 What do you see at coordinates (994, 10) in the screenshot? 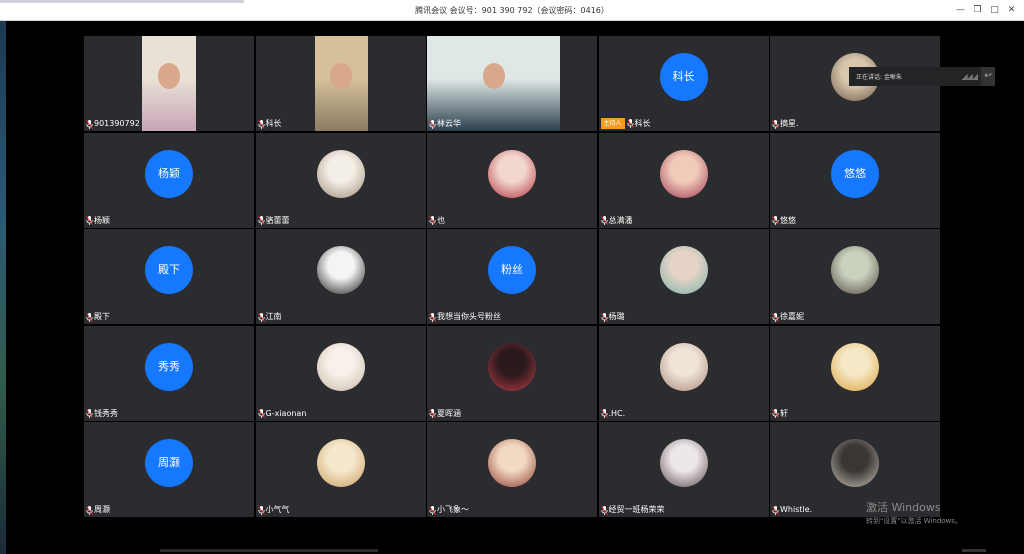
I see `maximize-button: □` at bounding box center [994, 10].